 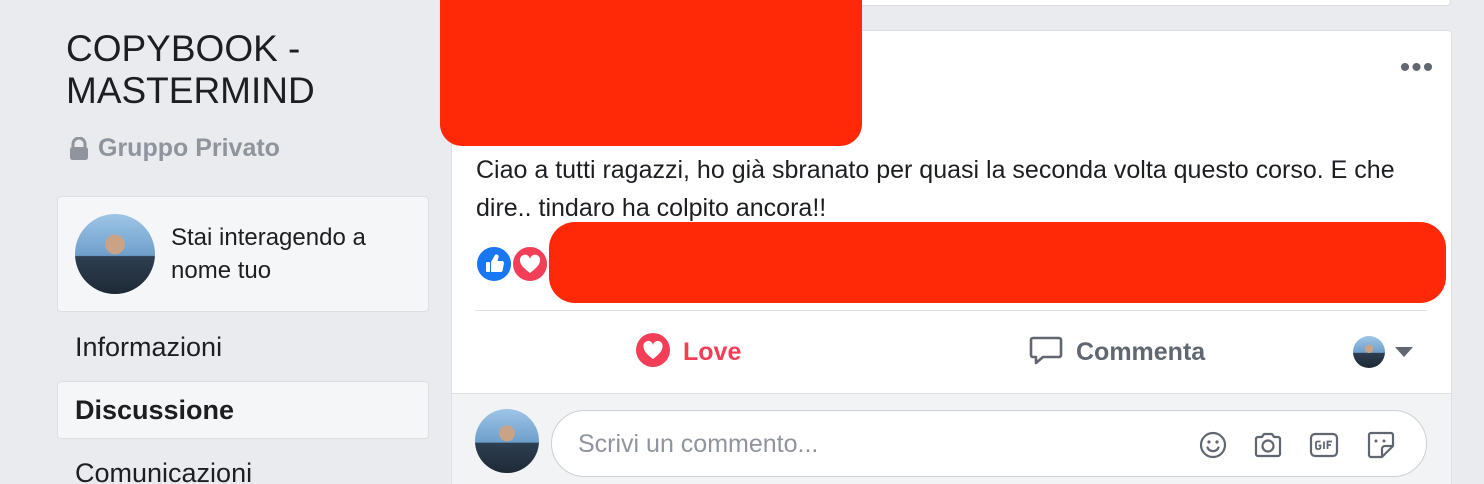 I want to click on heart-icon, so click(x=653, y=352).